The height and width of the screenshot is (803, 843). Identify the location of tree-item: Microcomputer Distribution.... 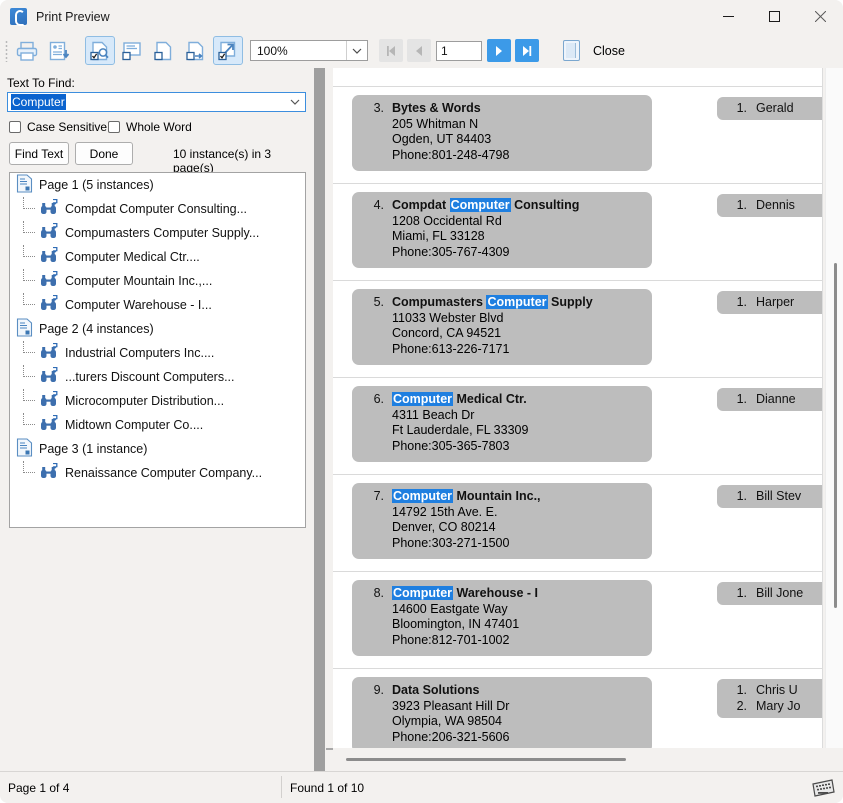
(157, 401).